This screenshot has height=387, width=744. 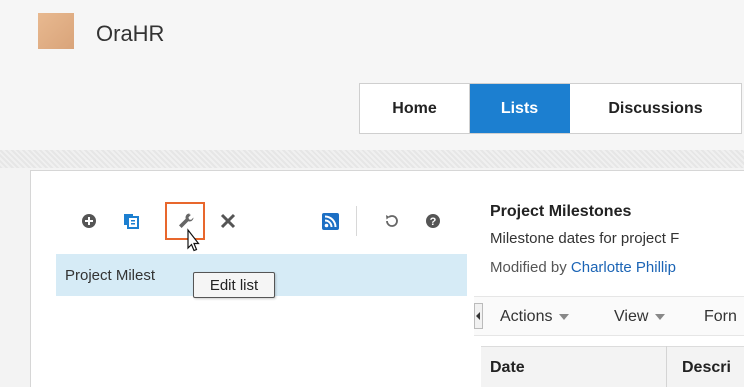 I want to click on modified-by-link: Charlotte Phillip, so click(x=623, y=267).